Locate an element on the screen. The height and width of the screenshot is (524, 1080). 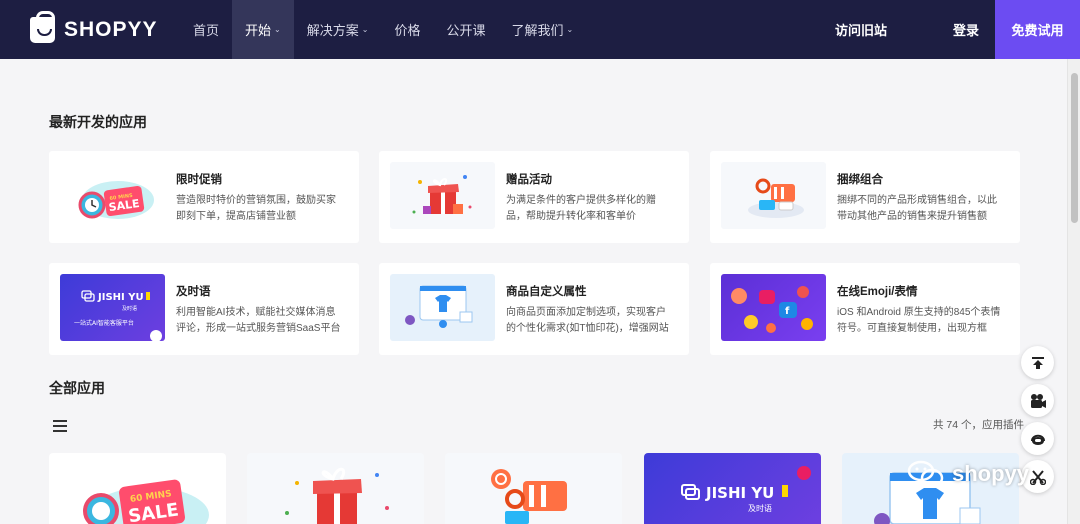
main-nav: 首页 开始 ⌄ 解决方案 ⌄ 价格 公开课 了解我们 ⌄ is located at coordinates (383, 29).